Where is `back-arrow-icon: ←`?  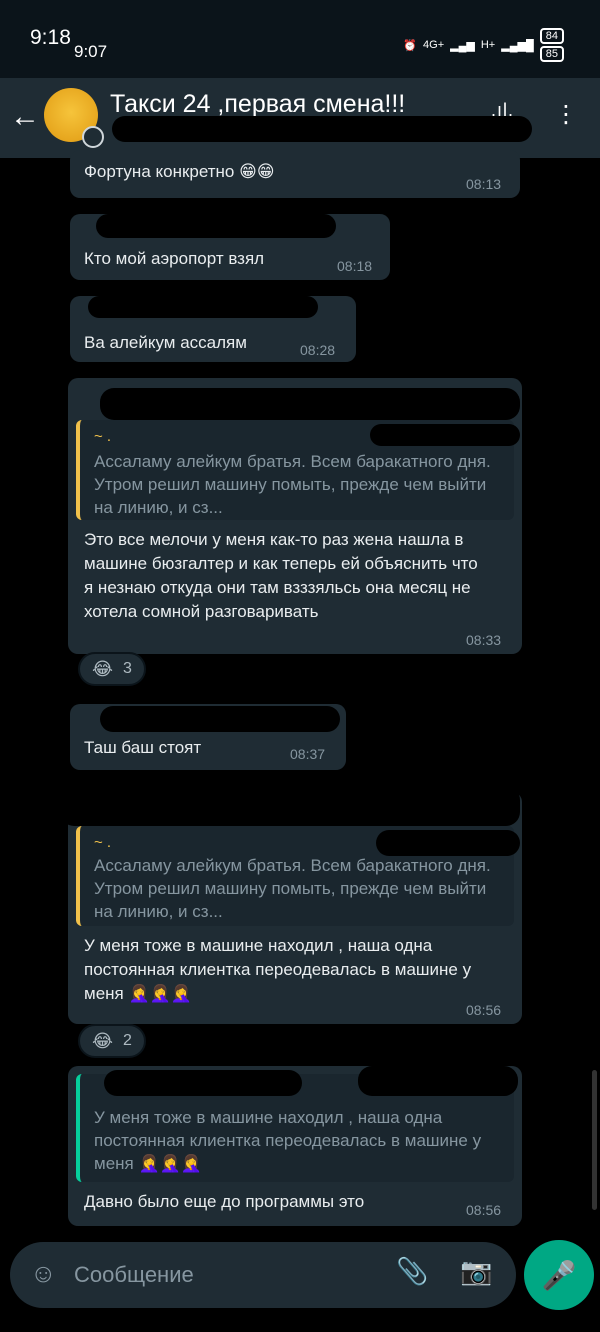 back-arrow-icon: ← is located at coordinates (25, 117).